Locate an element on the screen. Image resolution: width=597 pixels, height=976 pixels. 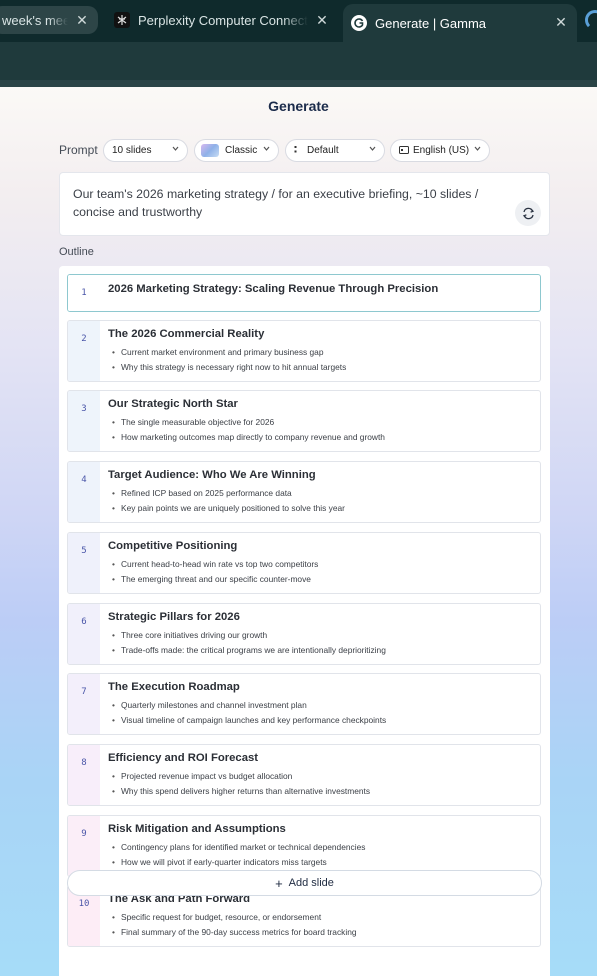
tab-title: Perplexity Computer Connecto is located at coordinates (223, 20).